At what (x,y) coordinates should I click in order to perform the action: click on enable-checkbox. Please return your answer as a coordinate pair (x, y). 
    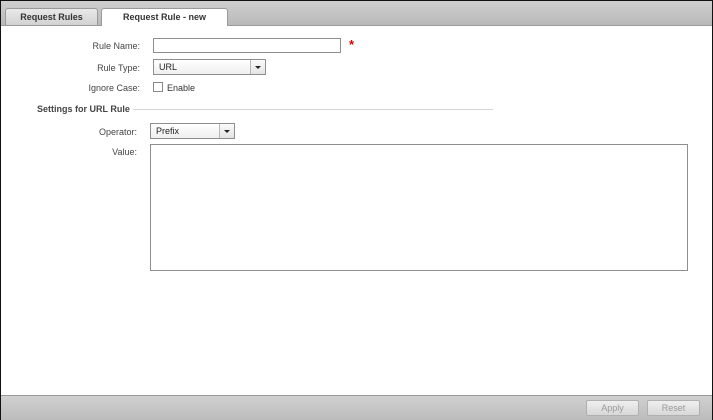
    Looking at the image, I should click on (158, 87).